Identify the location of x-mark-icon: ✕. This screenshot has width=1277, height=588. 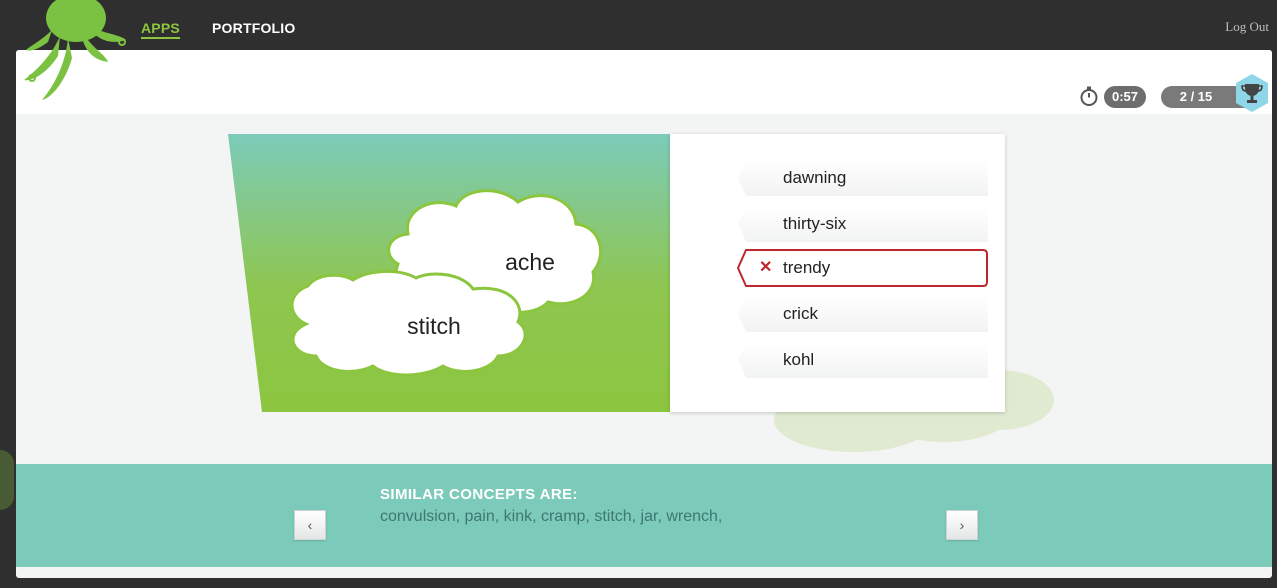
(766, 267).